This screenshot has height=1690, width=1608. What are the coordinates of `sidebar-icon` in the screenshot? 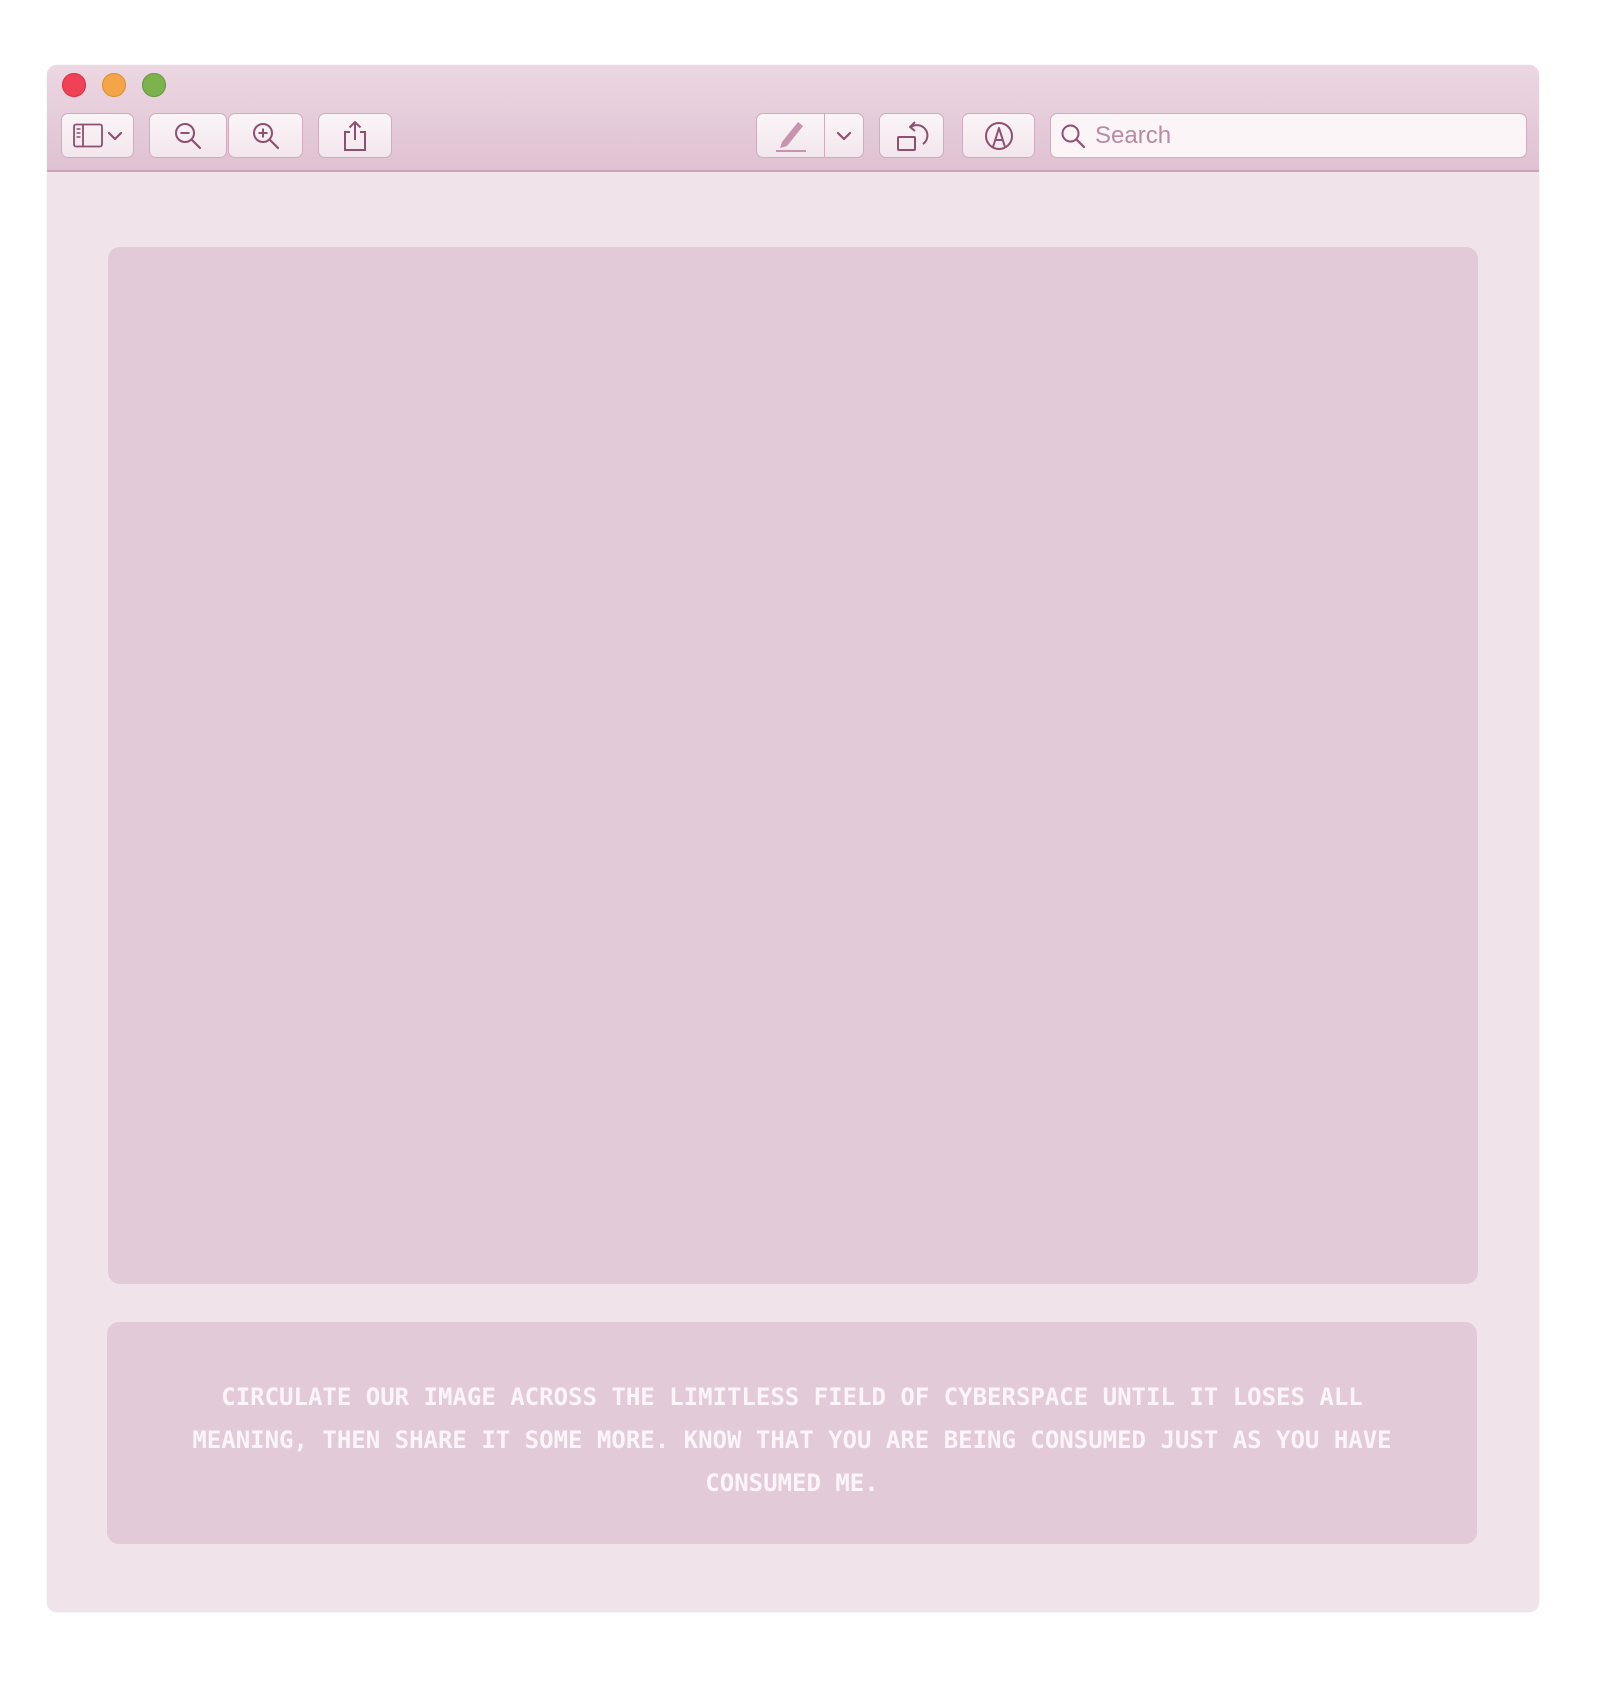 It's located at (89, 136).